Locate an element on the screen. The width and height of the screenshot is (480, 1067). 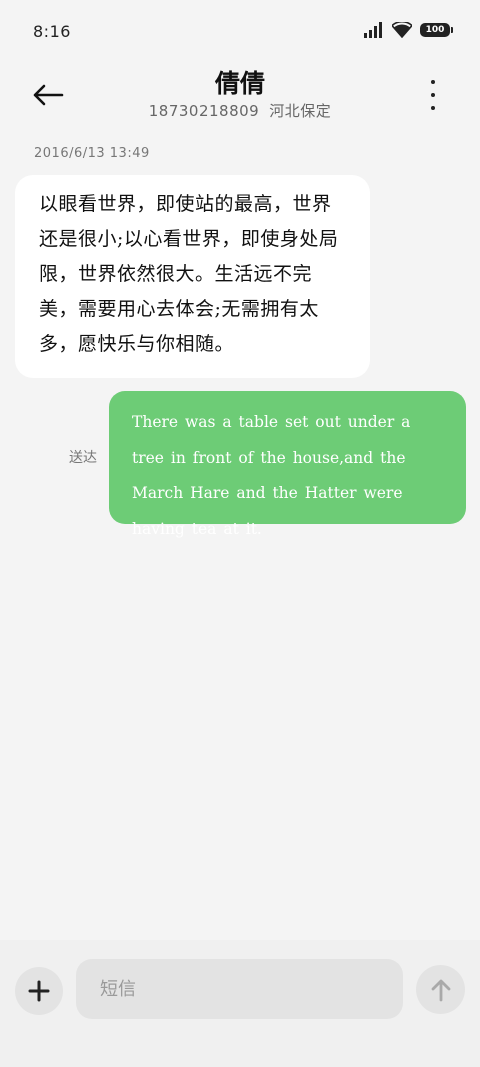
add-attachment-button is located at coordinates (39, 991).